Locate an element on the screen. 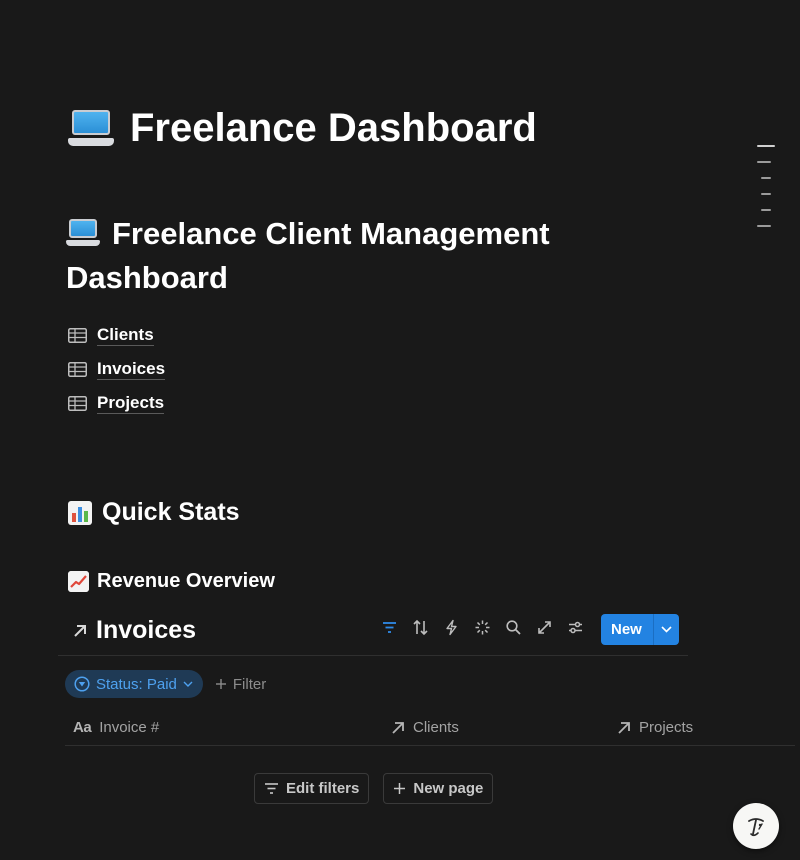  expand-icon is located at coordinates (544, 627).